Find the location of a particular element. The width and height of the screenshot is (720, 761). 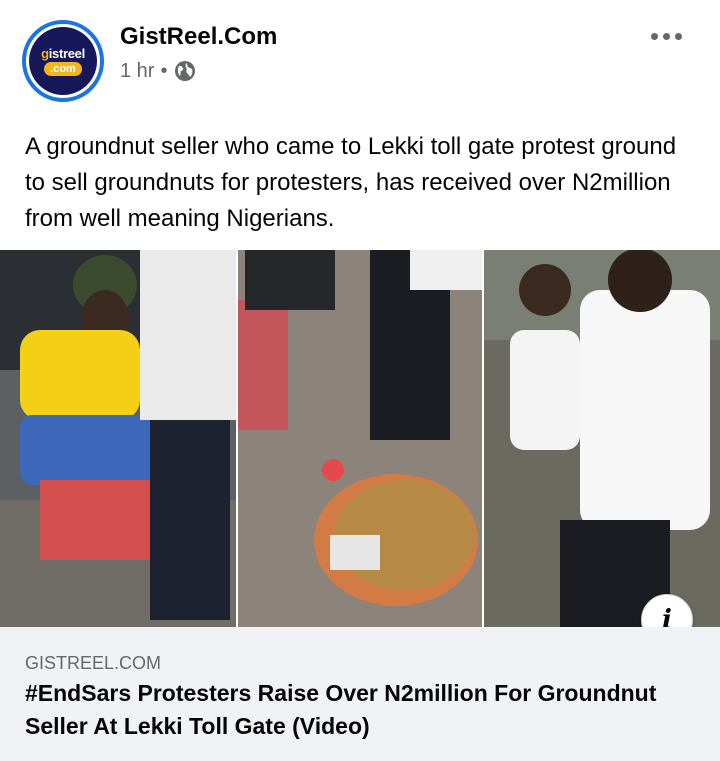

plaid-cloth is located at coordinates (263, 365).